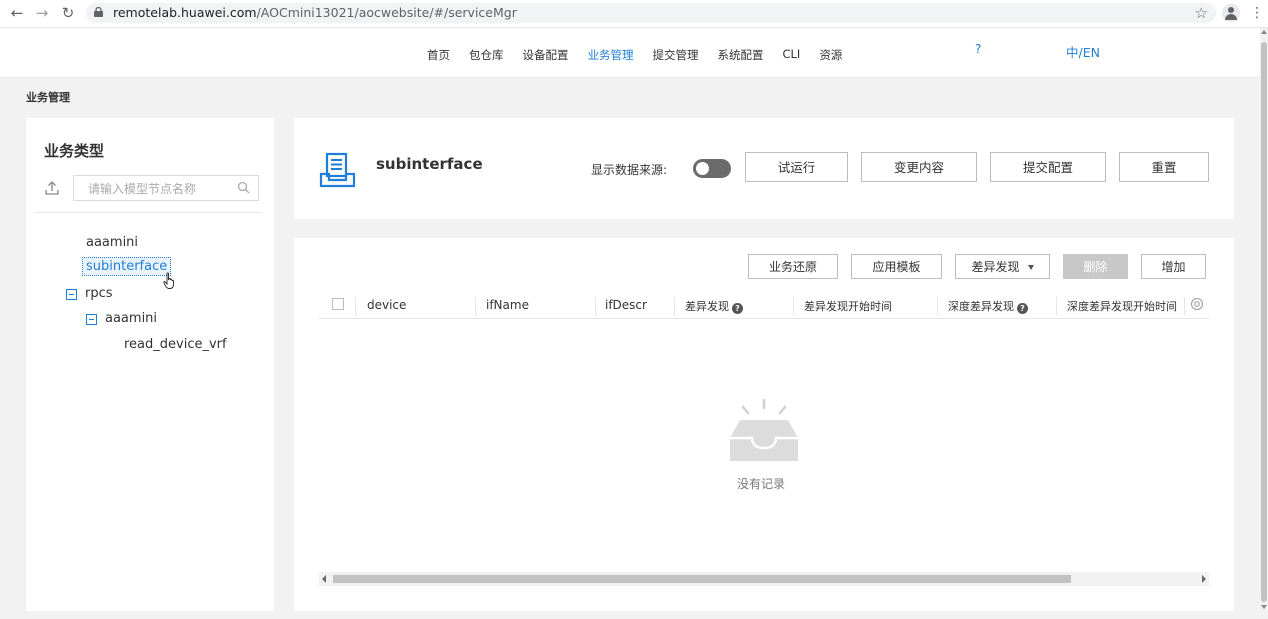 This screenshot has height=619, width=1268. I want to click on scroll-left-arrow-icon, so click(324, 579).